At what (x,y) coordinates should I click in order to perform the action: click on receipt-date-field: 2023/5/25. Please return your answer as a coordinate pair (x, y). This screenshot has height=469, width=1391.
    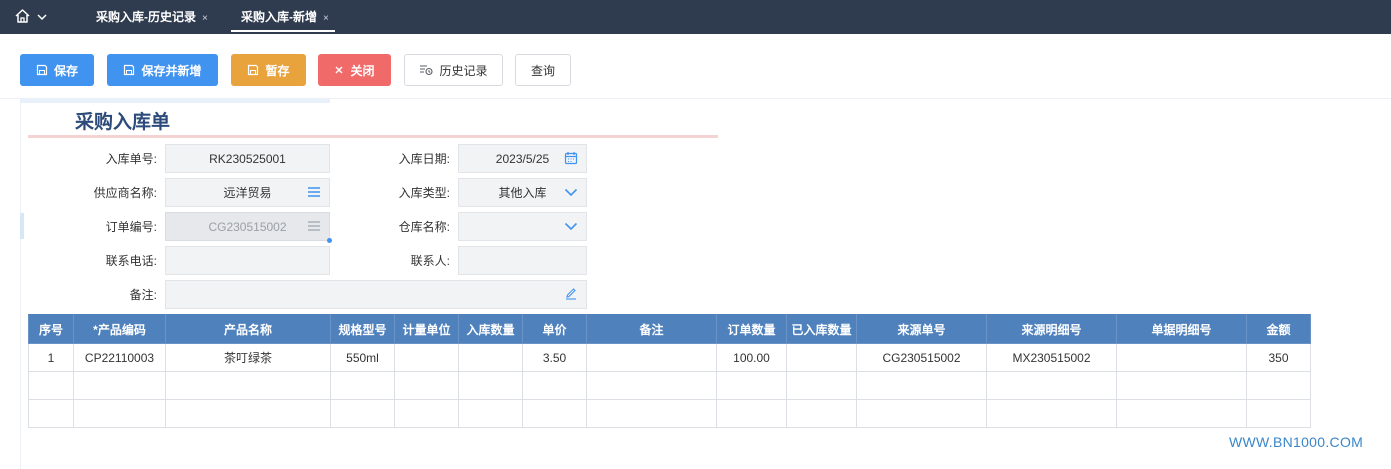
    Looking at the image, I should click on (522, 158).